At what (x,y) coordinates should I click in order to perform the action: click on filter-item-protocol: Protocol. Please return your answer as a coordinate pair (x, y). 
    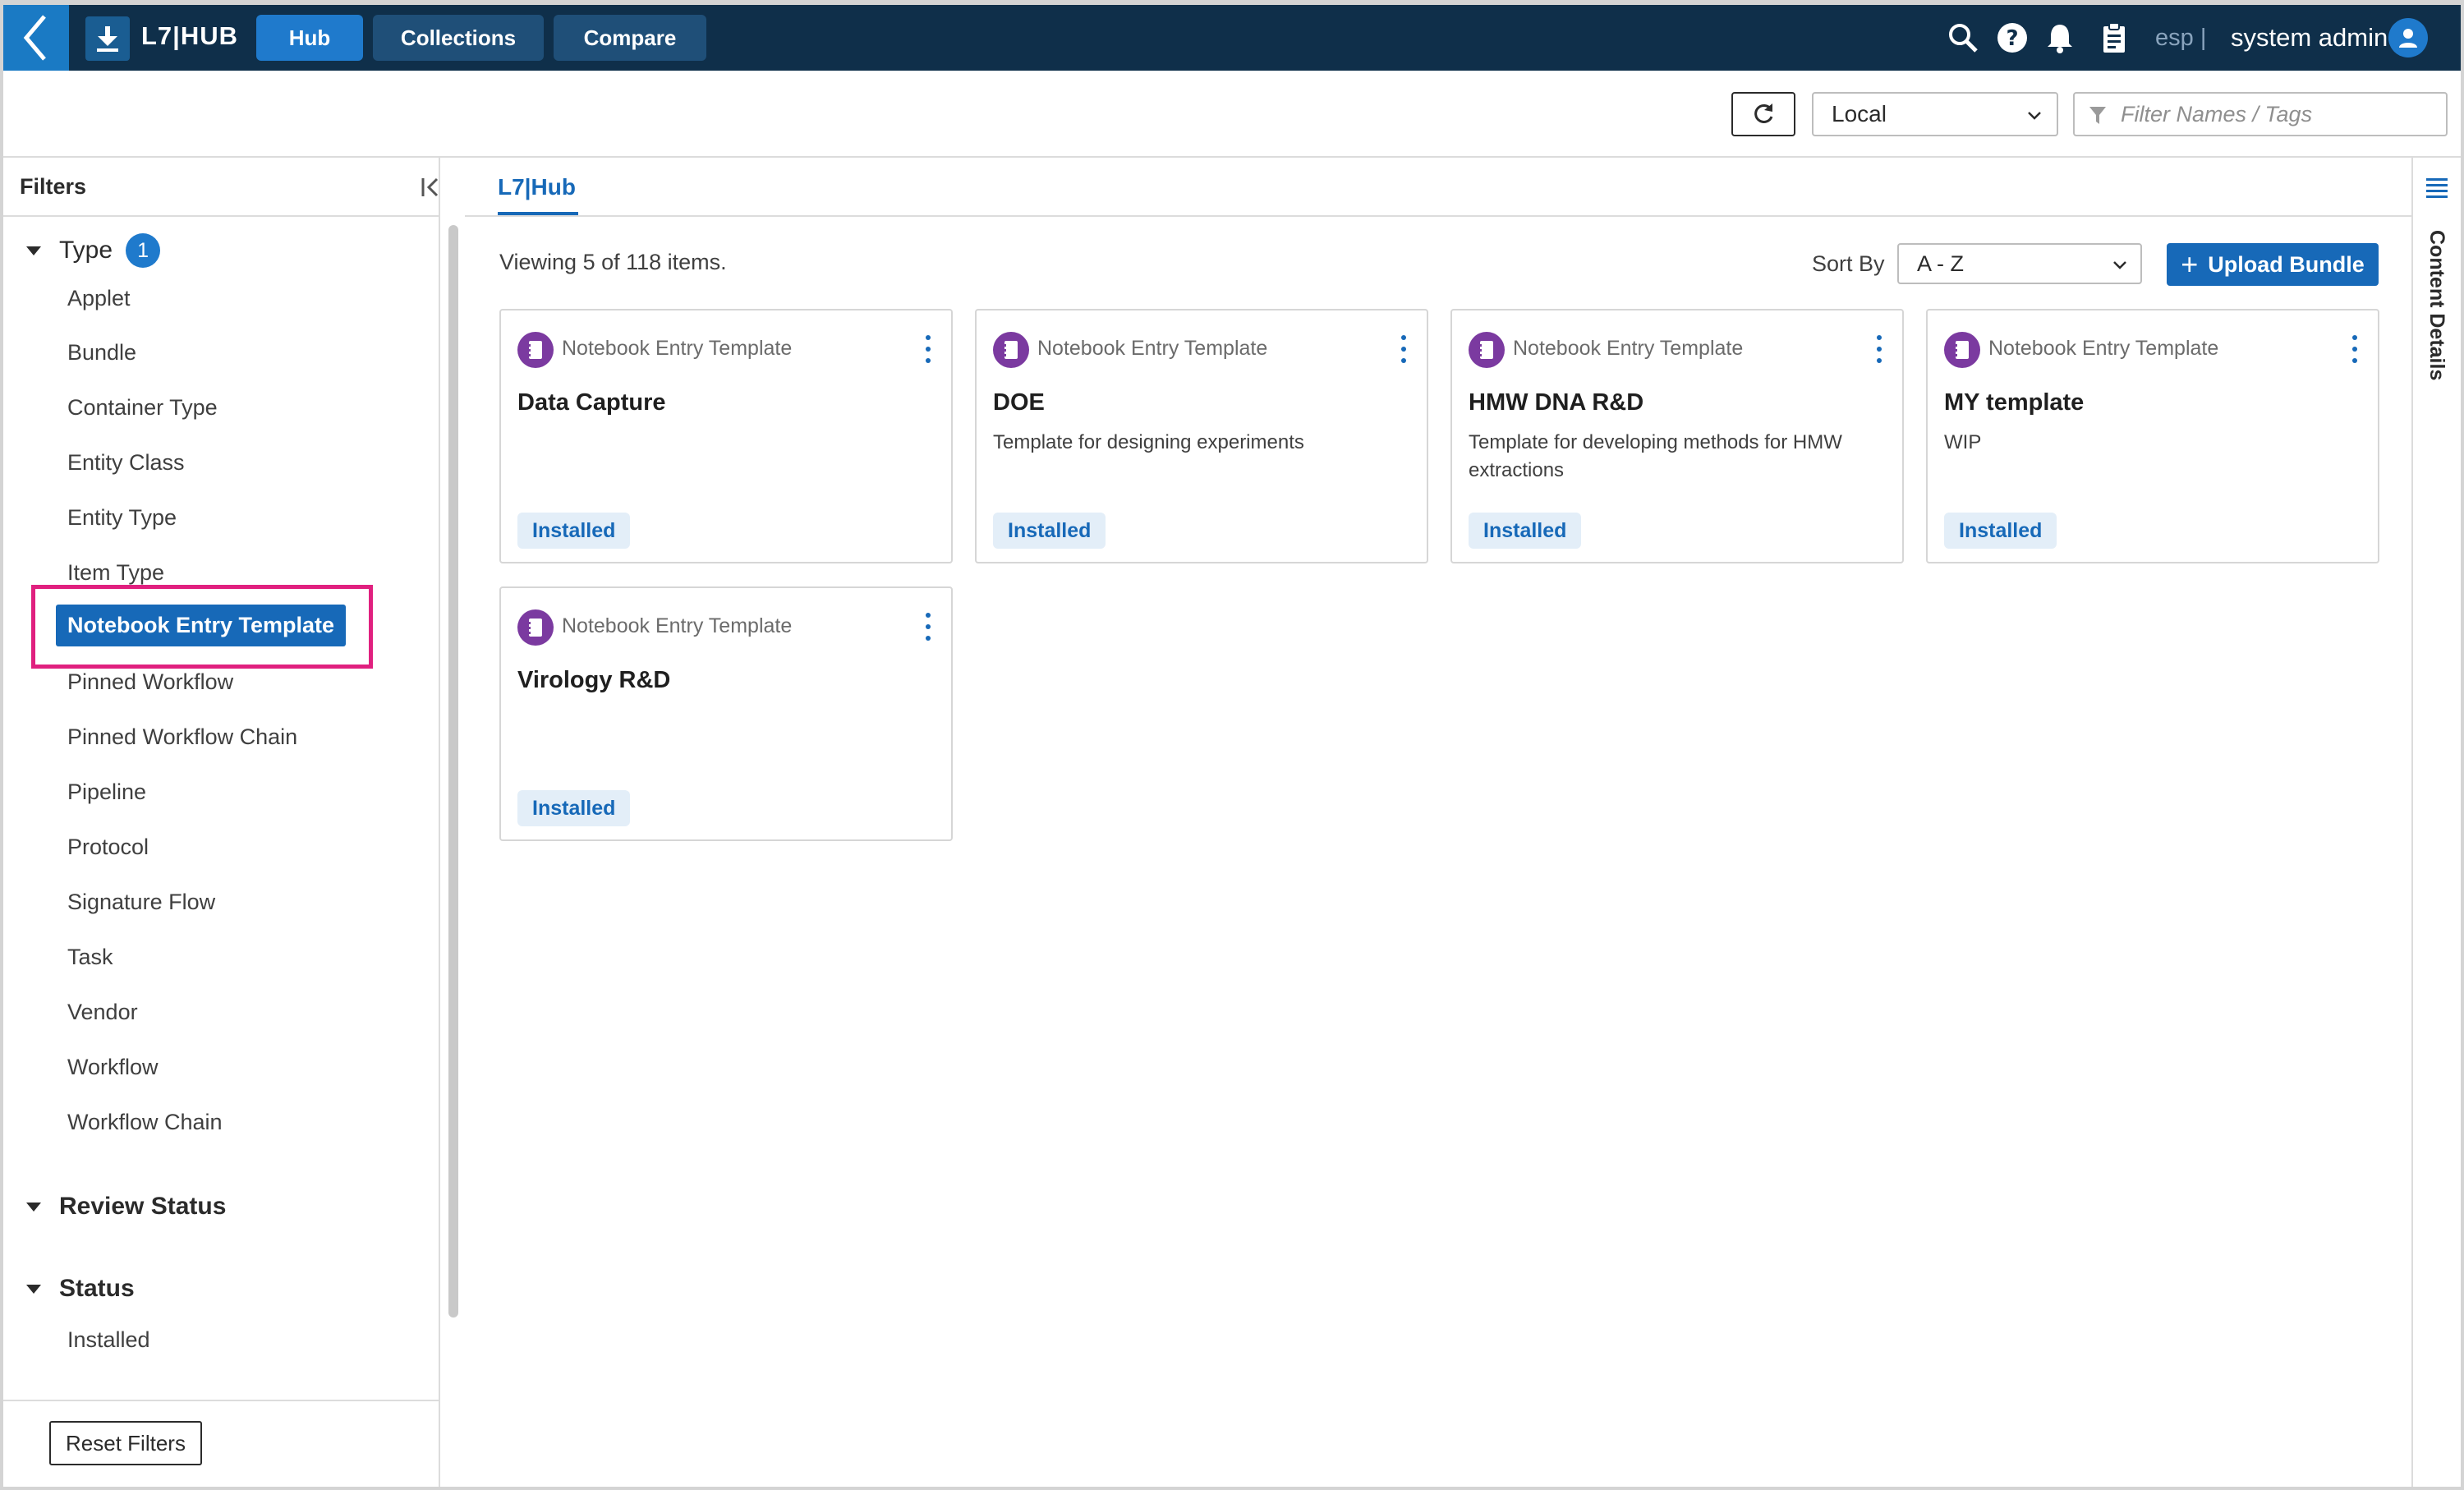
    Looking at the image, I should click on (108, 848).